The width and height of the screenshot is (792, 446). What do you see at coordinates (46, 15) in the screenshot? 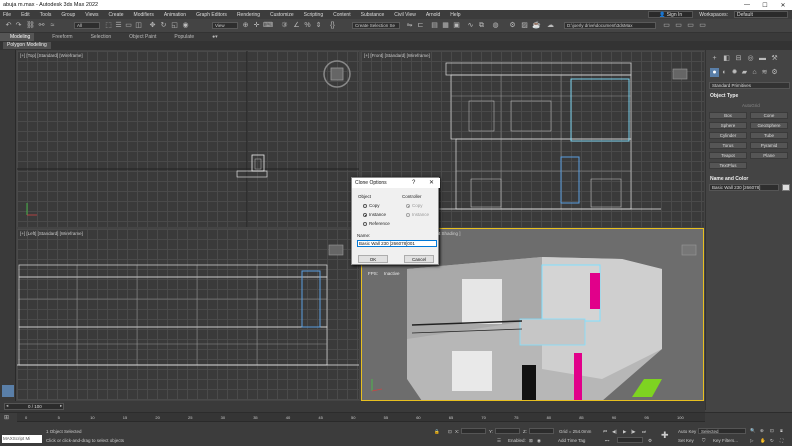
I see `menu-tools: Tools` at bounding box center [46, 15].